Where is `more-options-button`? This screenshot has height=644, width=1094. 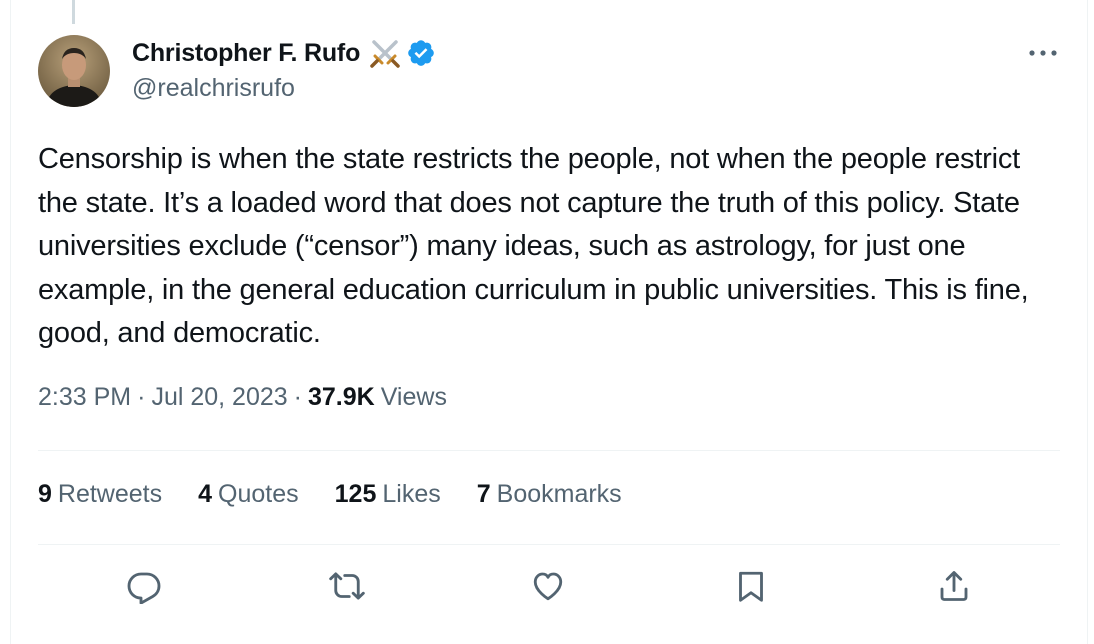 more-options-button is located at coordinates (1043, 53).